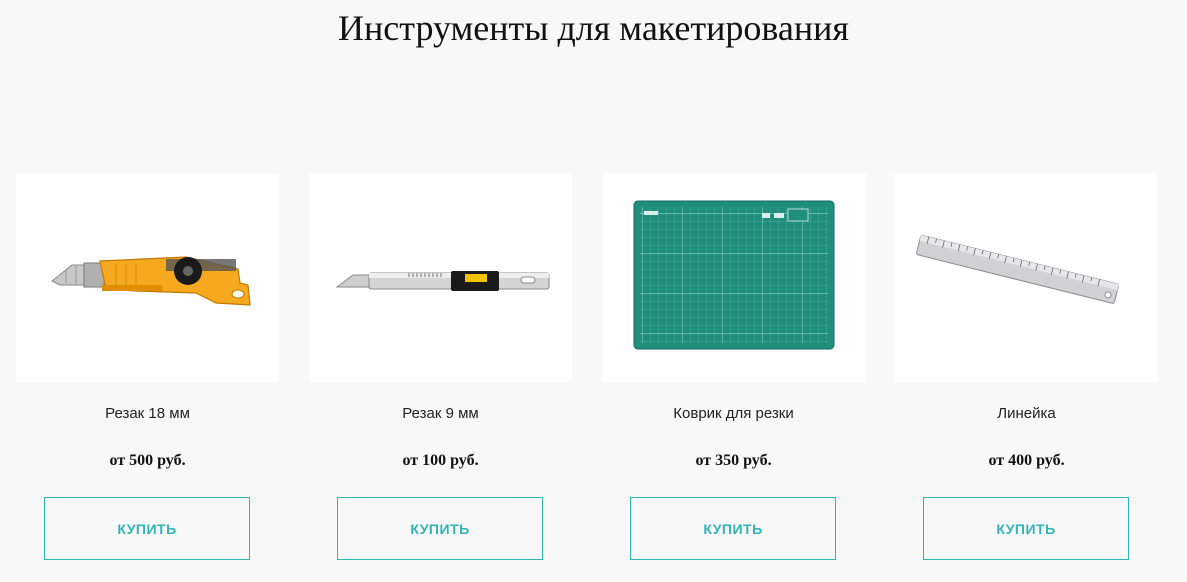 This screenshot has height=582, width=1187. Describe the element at coordinates (1026, 413) in the screenshot. I see `product-name: Линейка` at that location.